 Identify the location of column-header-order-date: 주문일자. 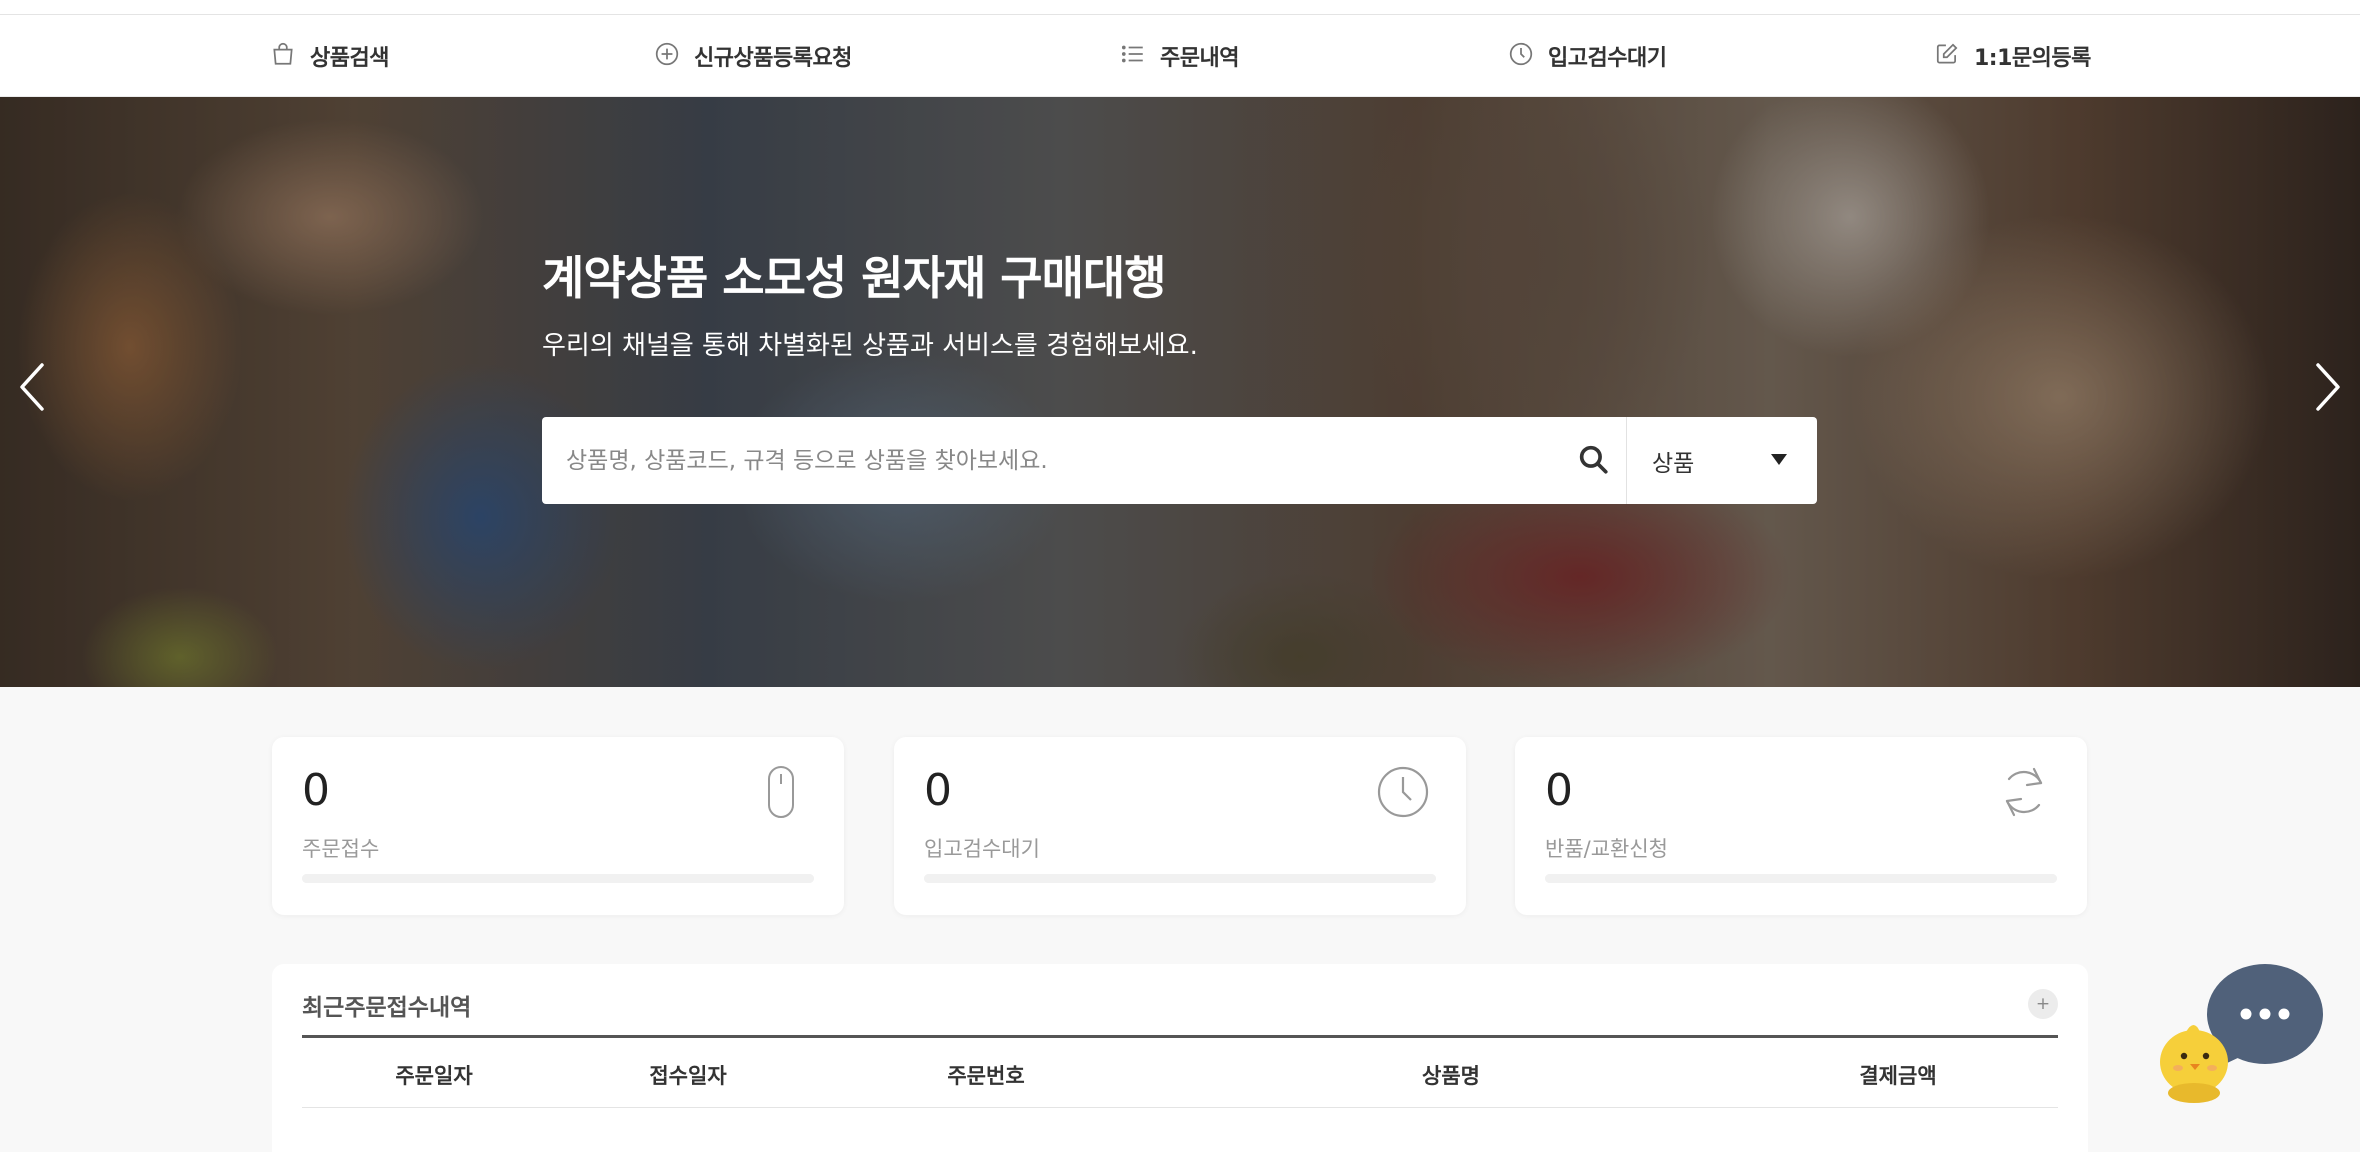
(434, 1076).